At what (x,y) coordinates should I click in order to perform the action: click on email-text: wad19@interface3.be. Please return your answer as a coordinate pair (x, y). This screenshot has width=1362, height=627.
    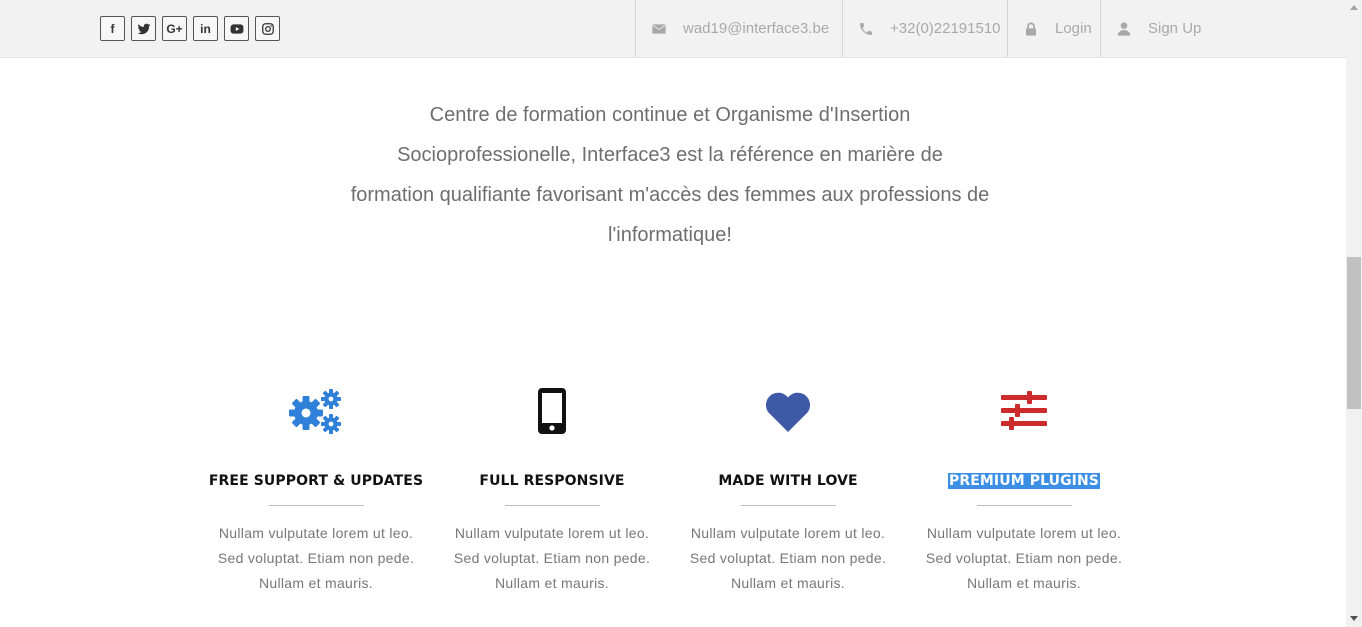
    Looking at the image, I should click on (756, 28).